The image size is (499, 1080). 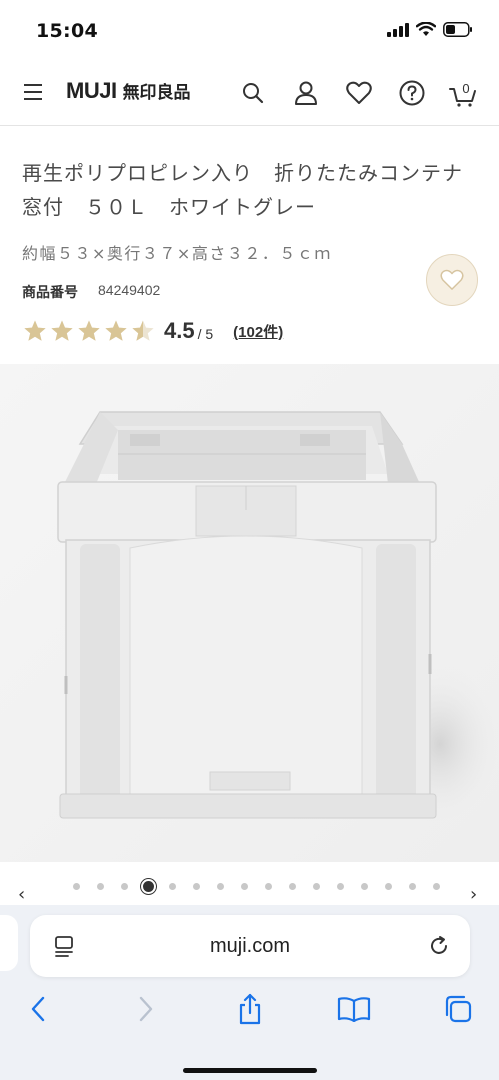 I want to click on share-icon, so click(x=250, y=1009).